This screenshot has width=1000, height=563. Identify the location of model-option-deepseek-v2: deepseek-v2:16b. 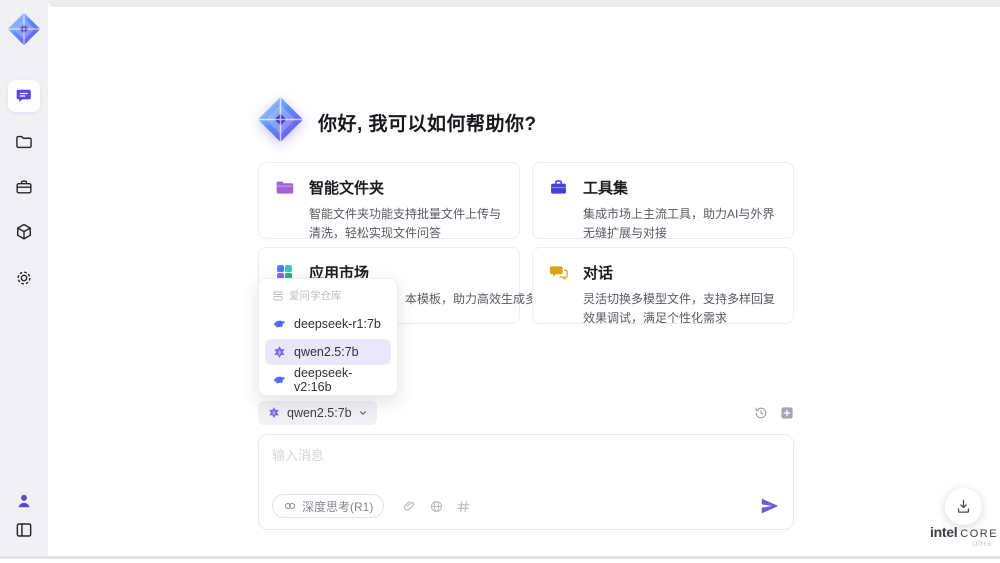
(328, 380).